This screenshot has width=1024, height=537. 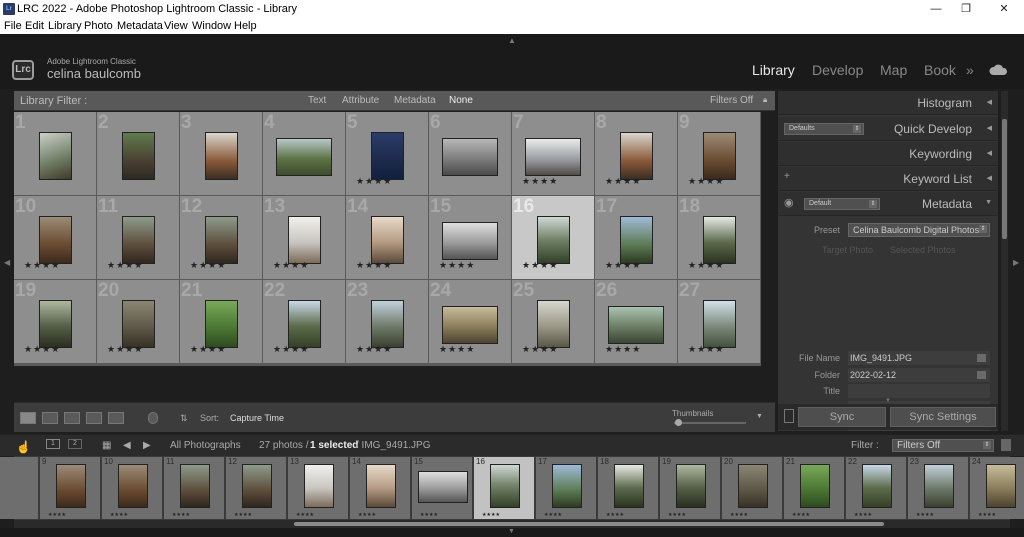 I want to click on grid-cell: 15 ★★★★, so click(x=470, y=238).